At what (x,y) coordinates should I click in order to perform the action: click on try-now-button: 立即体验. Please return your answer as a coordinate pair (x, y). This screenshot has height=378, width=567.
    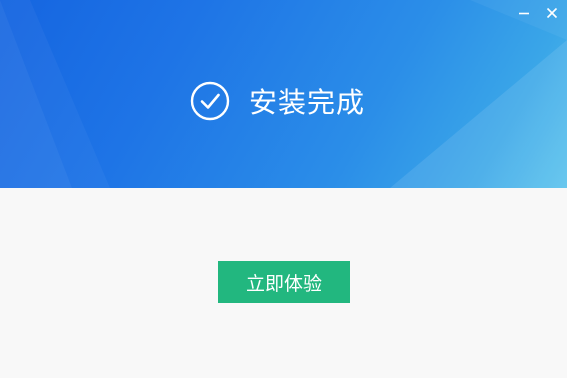
    Looking at the image, I should click on (284, 282).